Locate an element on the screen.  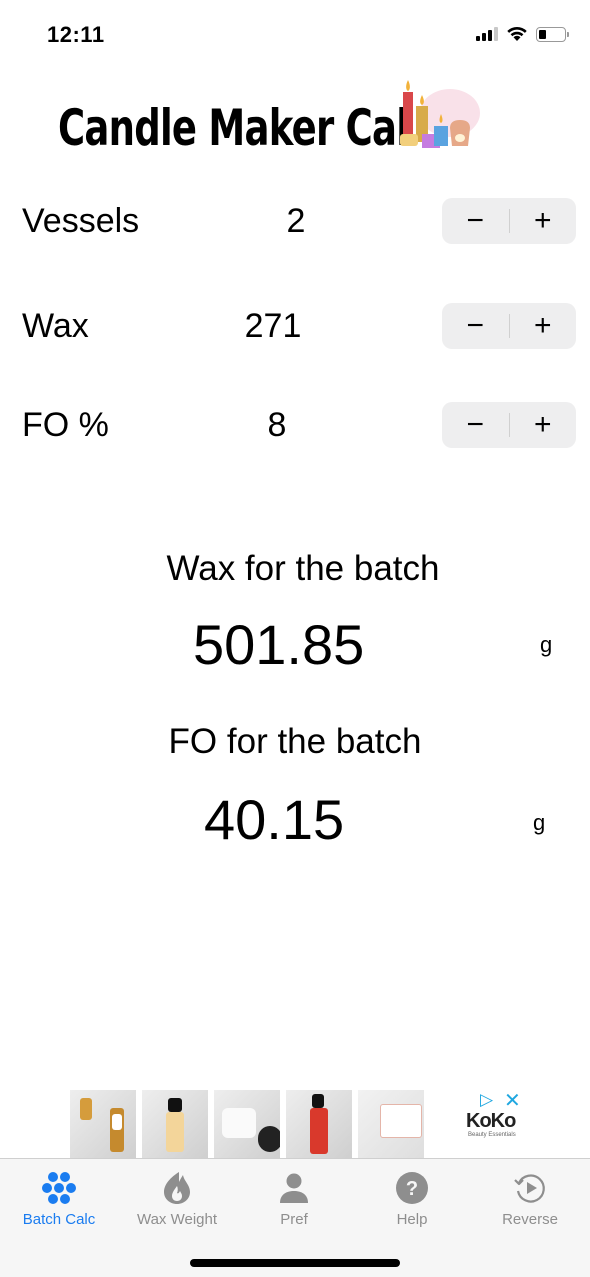
tab-label: Reverse is located at coordinates (530, 1219).